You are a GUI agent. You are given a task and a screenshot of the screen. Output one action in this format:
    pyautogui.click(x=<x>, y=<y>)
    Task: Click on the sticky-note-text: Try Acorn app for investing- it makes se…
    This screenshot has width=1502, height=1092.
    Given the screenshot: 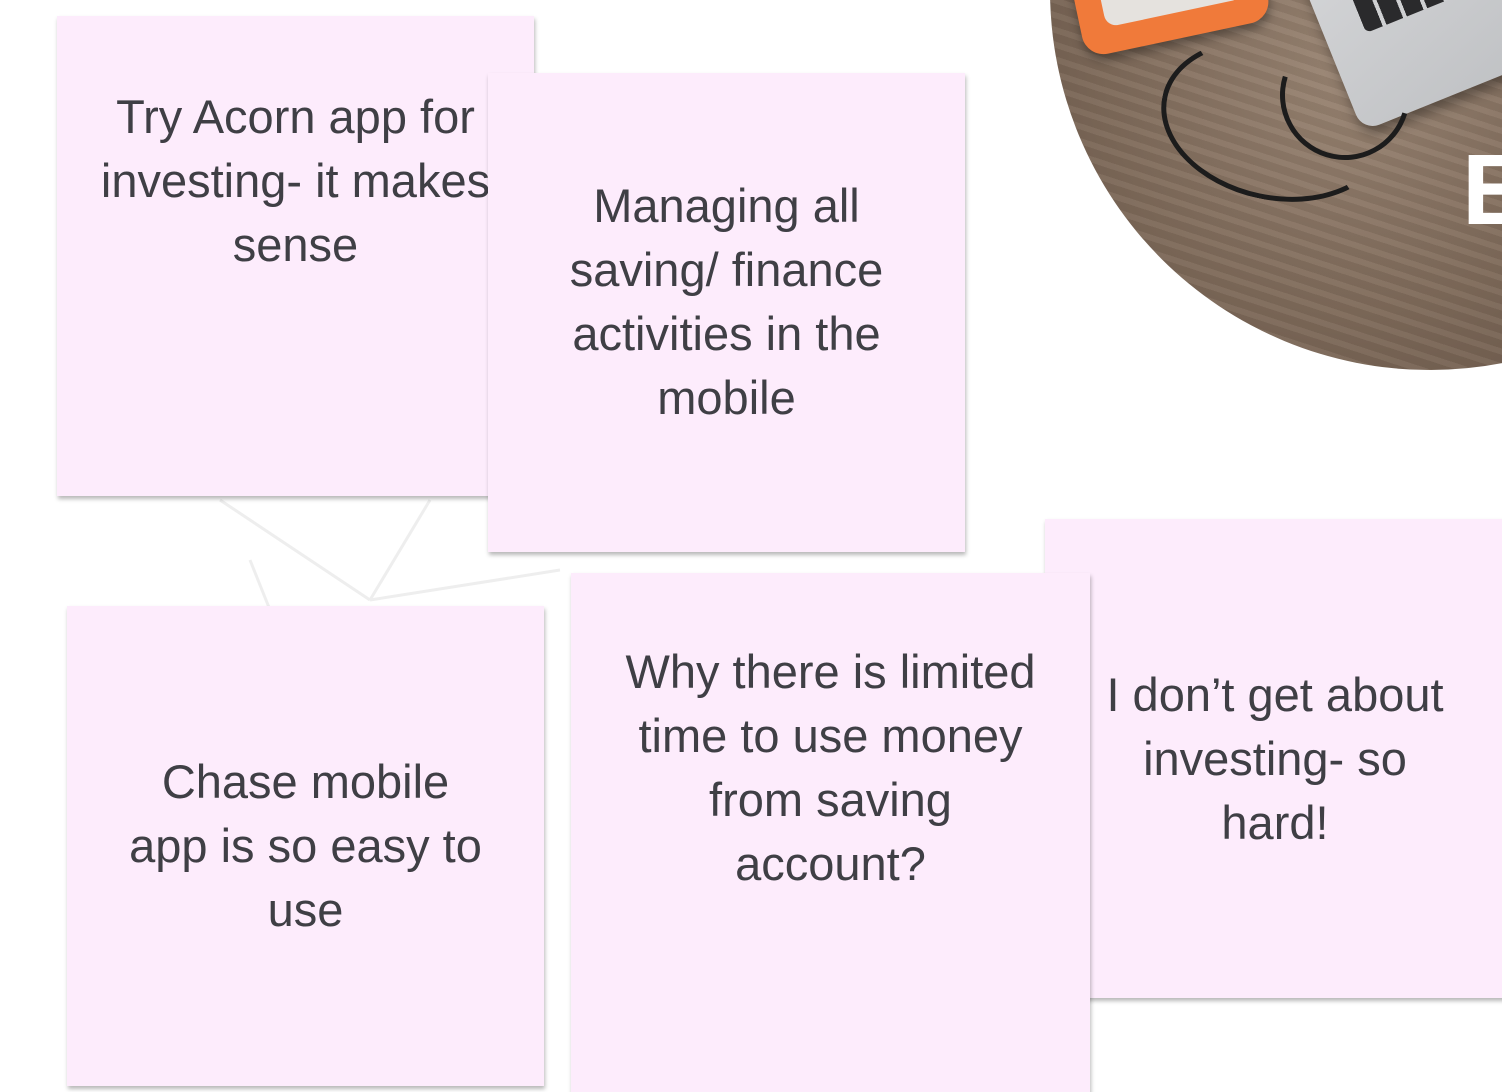 What is the action you would take?
    pyautogui.click(x=295, y=180)
    